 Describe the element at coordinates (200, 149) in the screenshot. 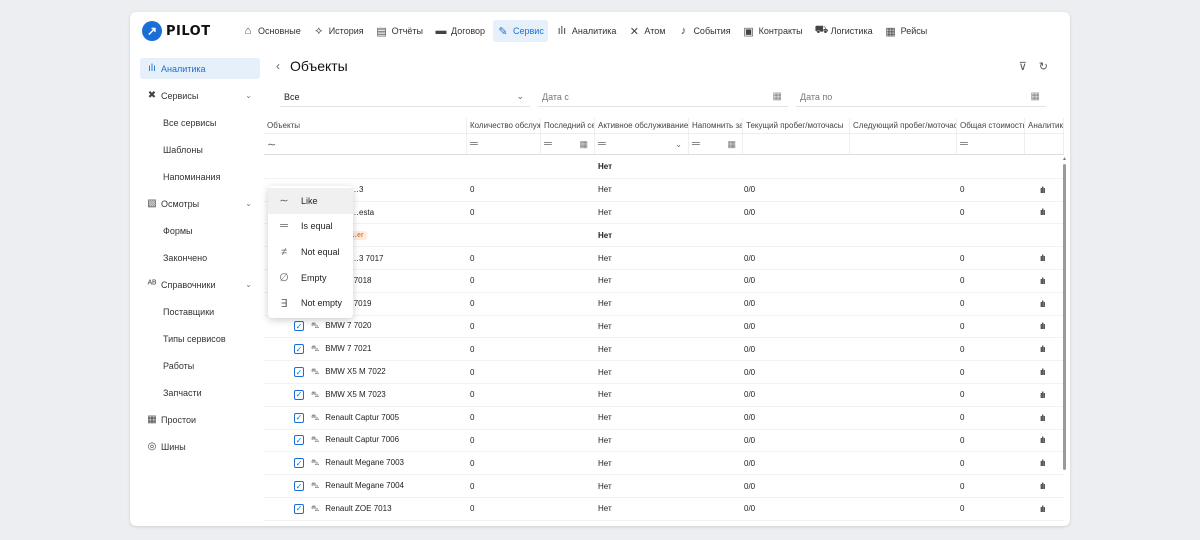

I see `sidebar-item-4: Шаблоны` at that location.